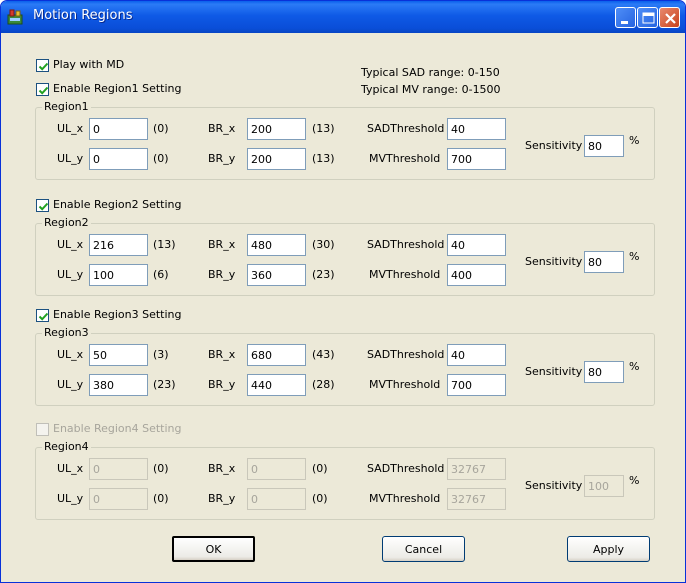 The width and height of the screenshot is (686, 583). What do you see at coordinates (161, 498) in the screenshot?
I see `region4-ul-y-block: (0)` at bounding box center [161, 498].